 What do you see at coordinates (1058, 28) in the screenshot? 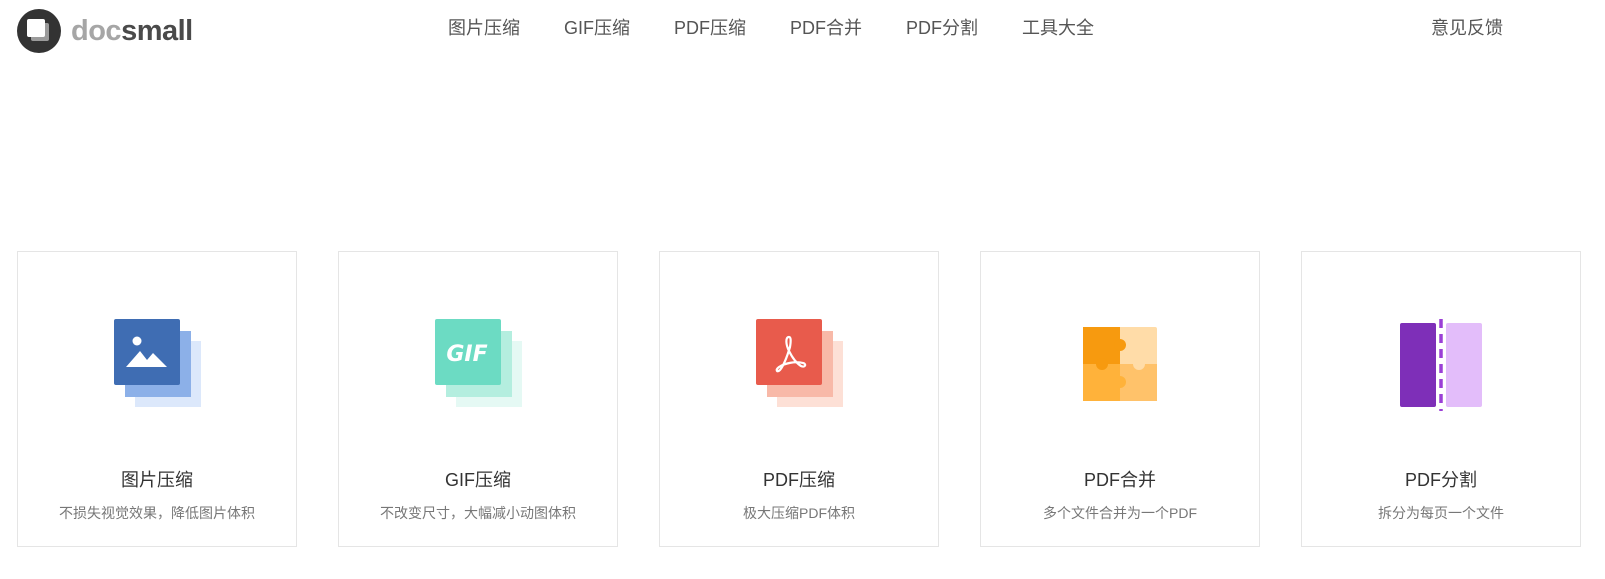
I see `nav-item-all-tools: 工具大全` at bounding box center [1058, 28].